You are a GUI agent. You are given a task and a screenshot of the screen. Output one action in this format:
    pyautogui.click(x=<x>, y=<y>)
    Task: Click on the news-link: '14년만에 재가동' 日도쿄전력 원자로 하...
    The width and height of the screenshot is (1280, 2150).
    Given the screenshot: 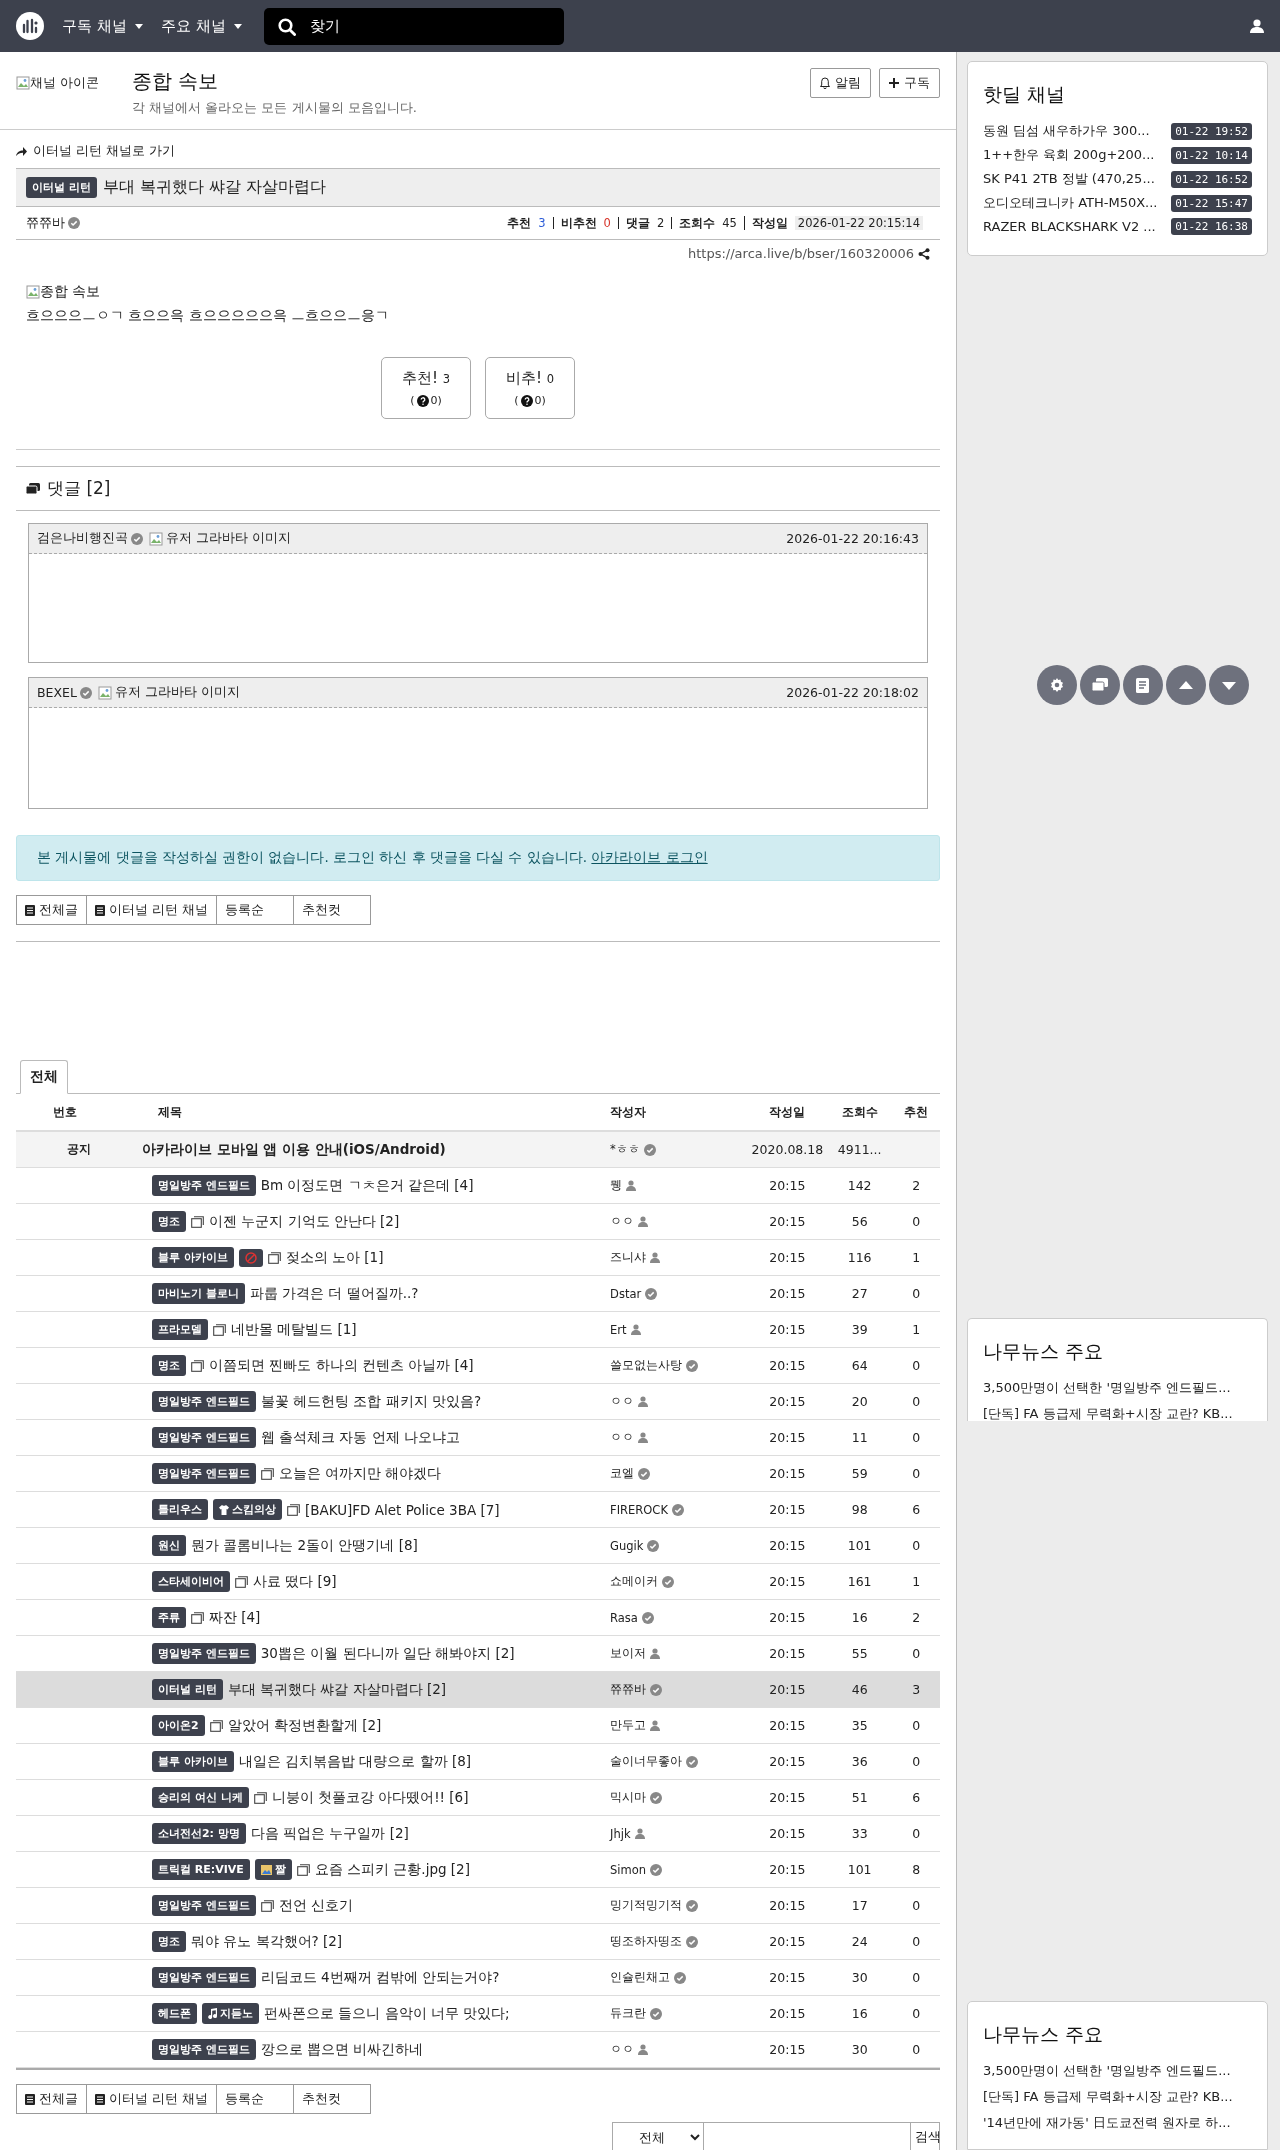 What is the action you would take?
    pyautogui.click(x=1117, y=2123)
    